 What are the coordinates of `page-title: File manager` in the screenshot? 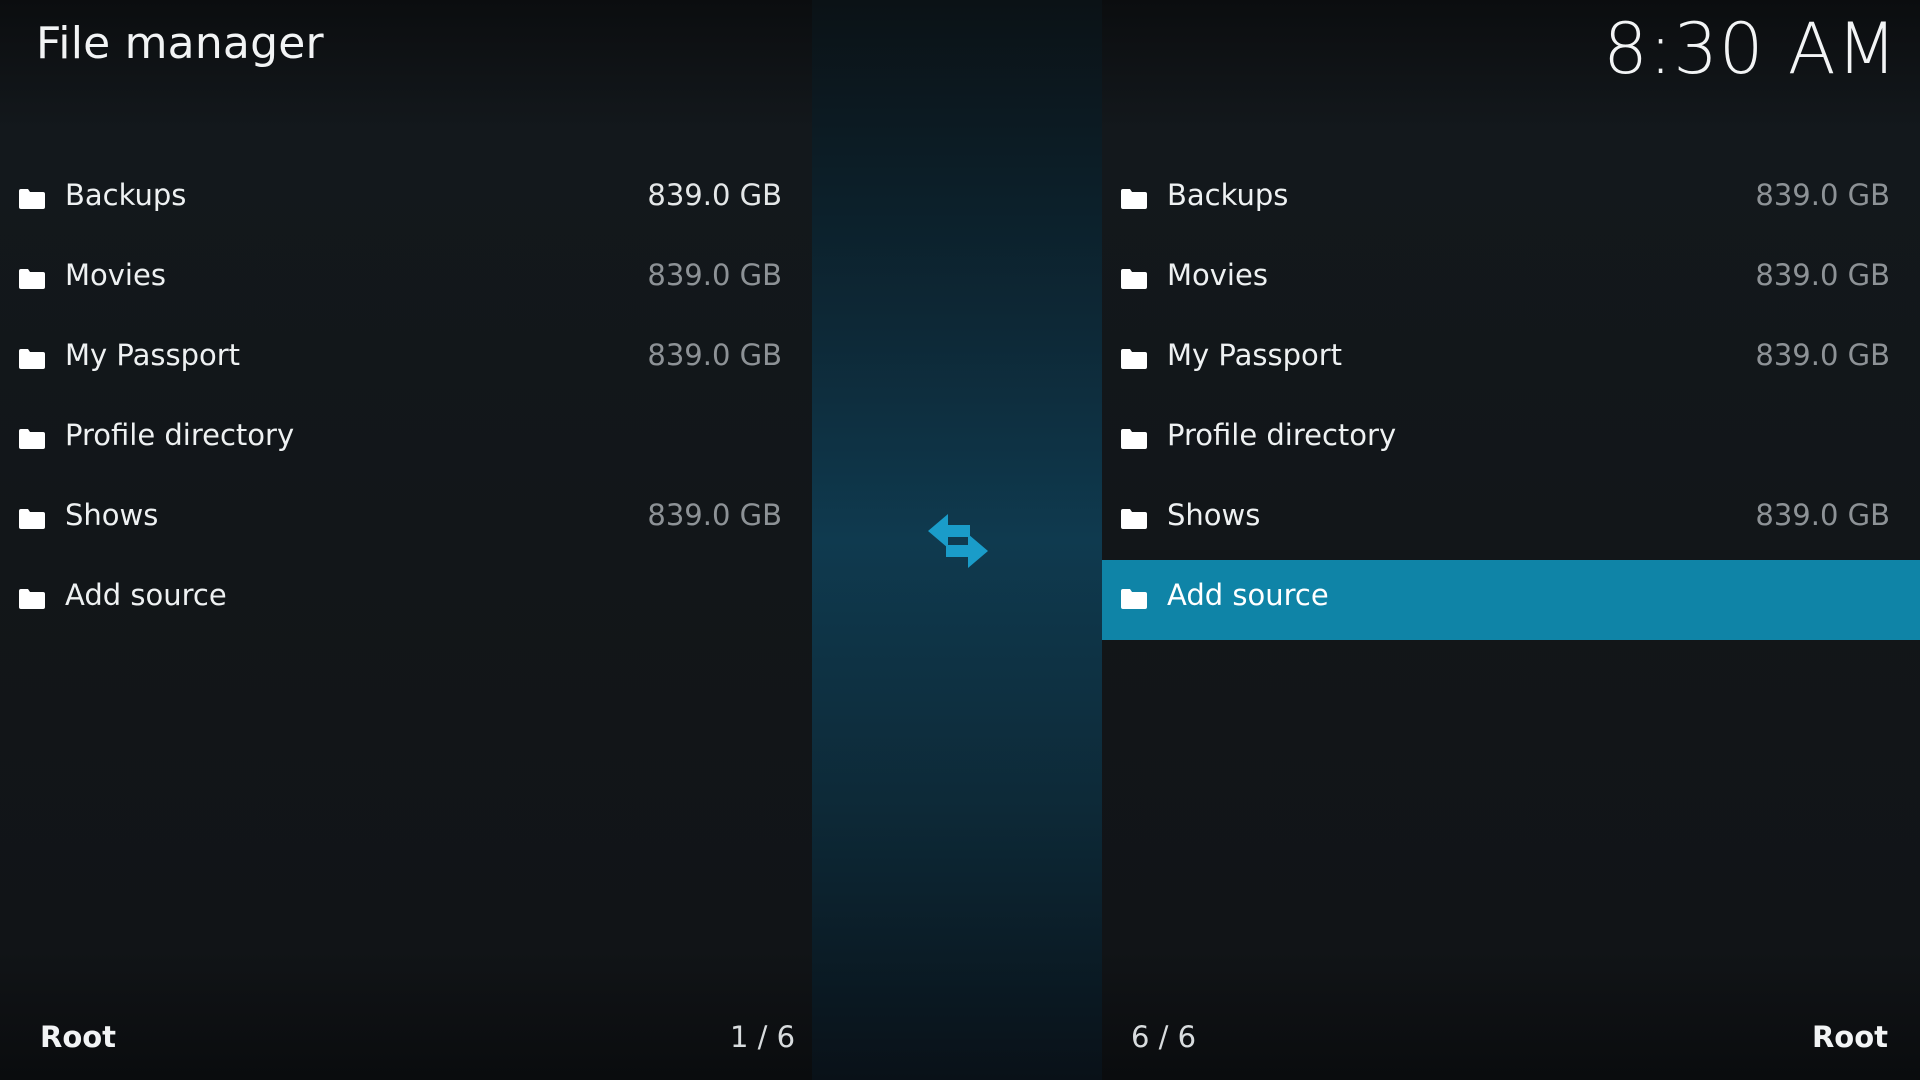 It's located at (180, 43).